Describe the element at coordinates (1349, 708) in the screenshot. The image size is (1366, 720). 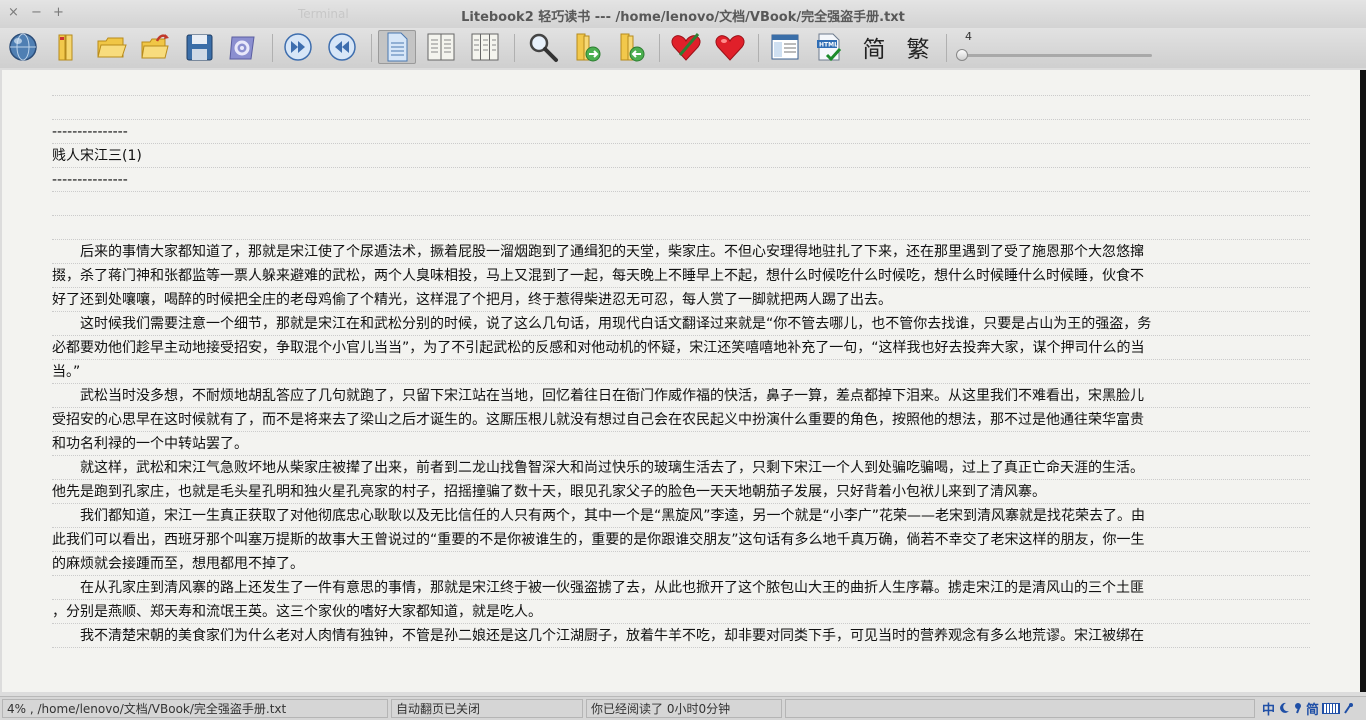
I see `tools-icon` at that location.